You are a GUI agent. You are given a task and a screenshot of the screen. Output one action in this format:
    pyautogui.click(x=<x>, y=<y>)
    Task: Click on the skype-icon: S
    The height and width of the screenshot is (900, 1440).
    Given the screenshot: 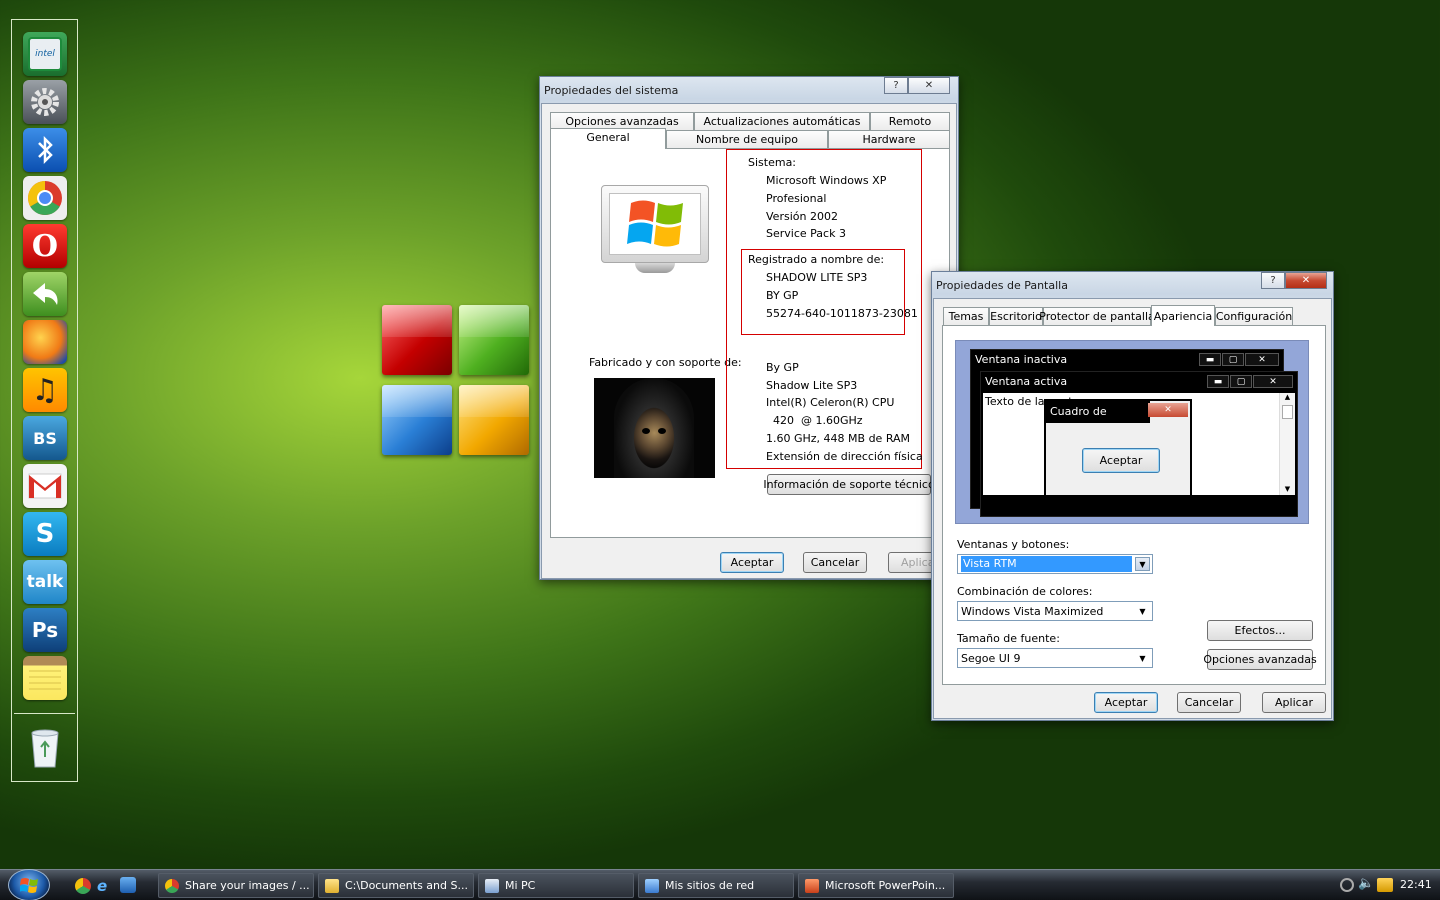 What is the action you would take?
    pyautogui.click(x=45, y=534)
    